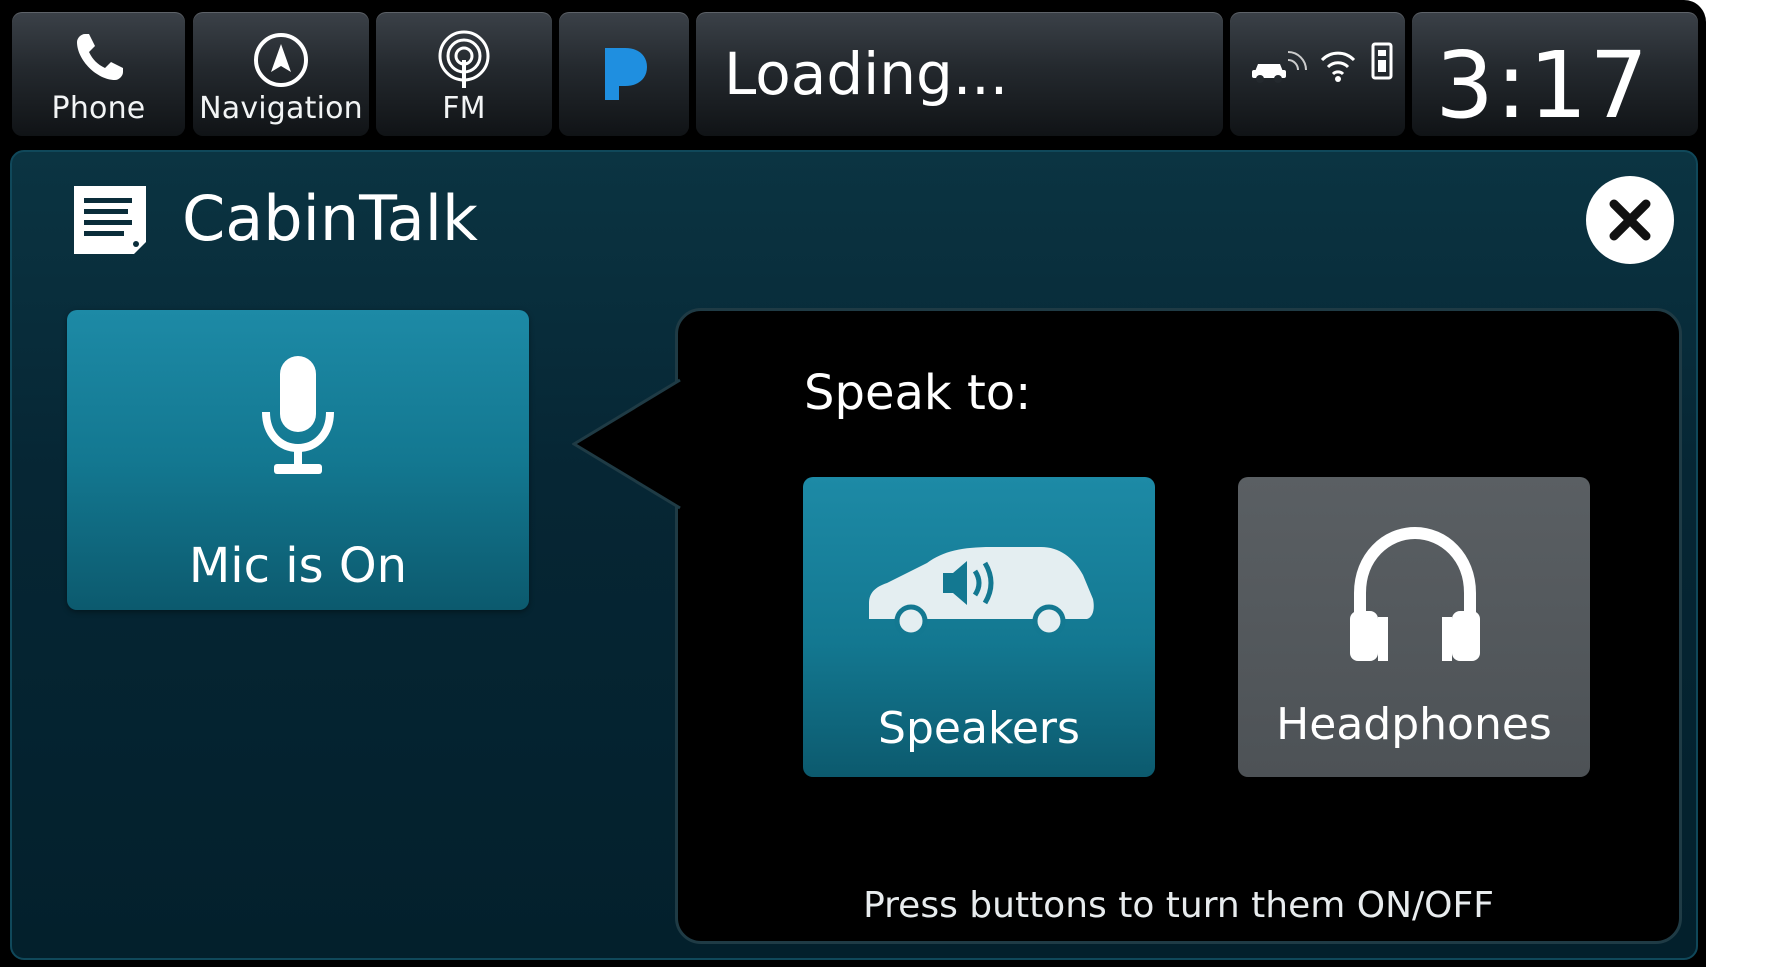 Image resolution: width=1777 pixels, height=967 pixels. Describe the element at coordinates (1178, 905) in the screenshot. I see `hint-text: Press buttons to turn them ON/OFF` at that location.